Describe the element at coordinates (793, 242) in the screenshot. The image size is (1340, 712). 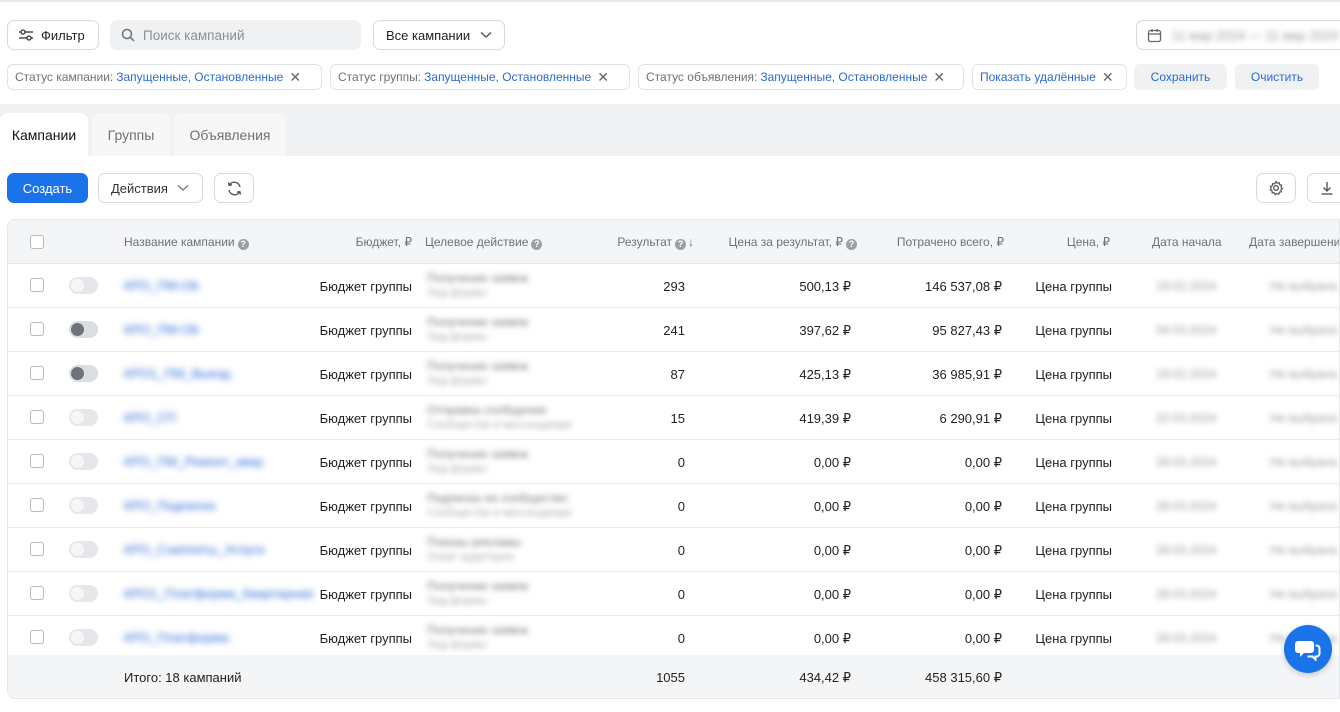
I see `header-cost-per-result: Цена за результат, ₽?` at that location.